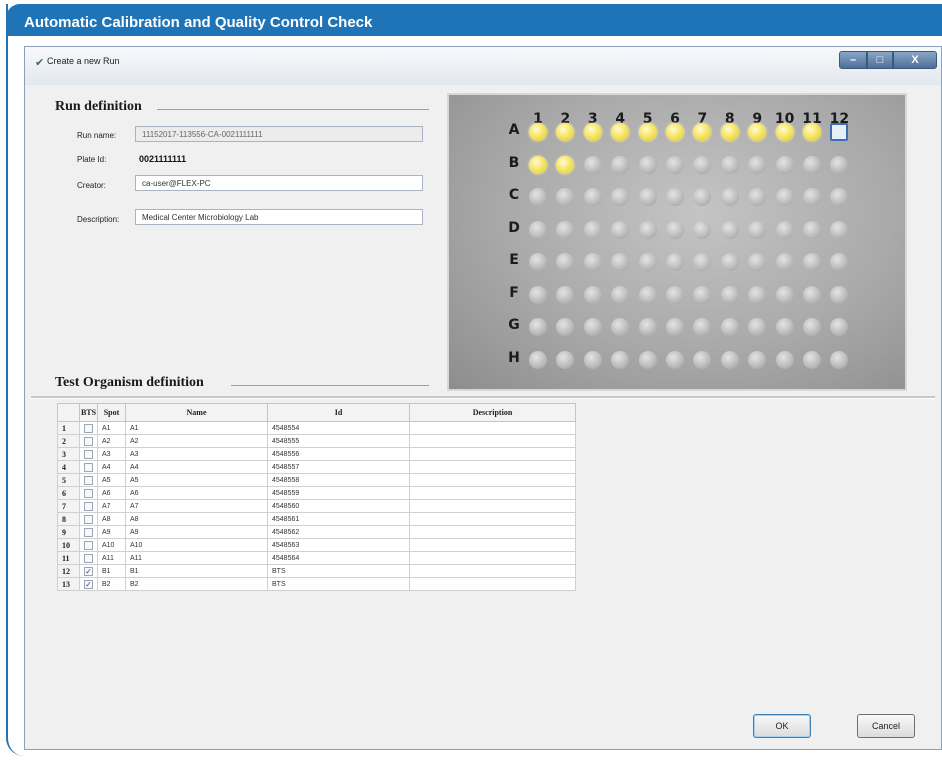  I want to click on plate-well-c8, so click(729, 197).